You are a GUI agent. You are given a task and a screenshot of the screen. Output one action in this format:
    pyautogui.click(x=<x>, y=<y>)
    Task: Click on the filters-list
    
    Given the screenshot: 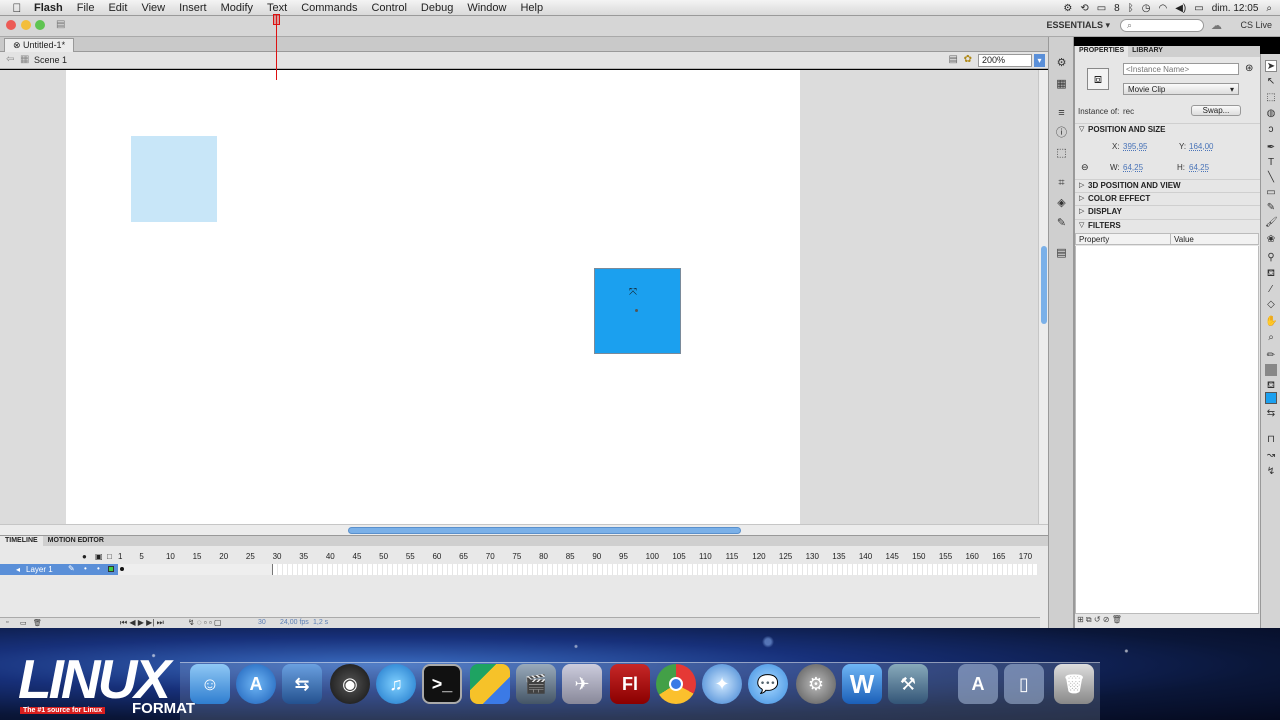 What is the action you would take?
    pyautogui.click(x=1167, y=430)
    